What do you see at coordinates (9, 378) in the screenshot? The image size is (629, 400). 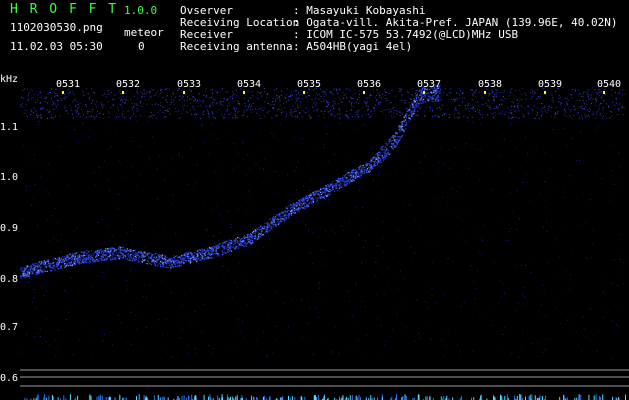 I see `freq-tick-label: 0.6` at bounding box center [9, 378].